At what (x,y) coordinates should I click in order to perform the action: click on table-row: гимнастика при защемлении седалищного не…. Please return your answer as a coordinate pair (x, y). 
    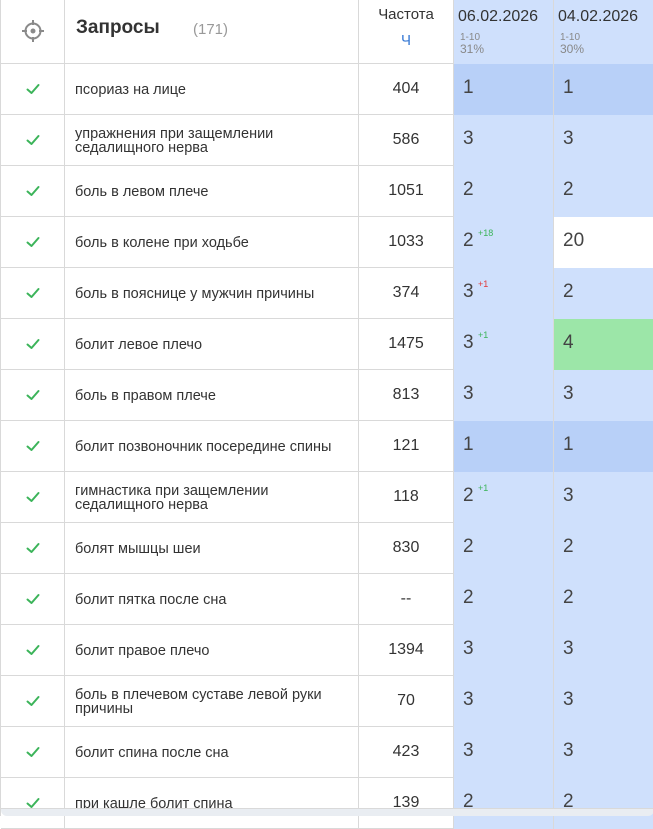
    Looking at the image, I should click on (327, 497).